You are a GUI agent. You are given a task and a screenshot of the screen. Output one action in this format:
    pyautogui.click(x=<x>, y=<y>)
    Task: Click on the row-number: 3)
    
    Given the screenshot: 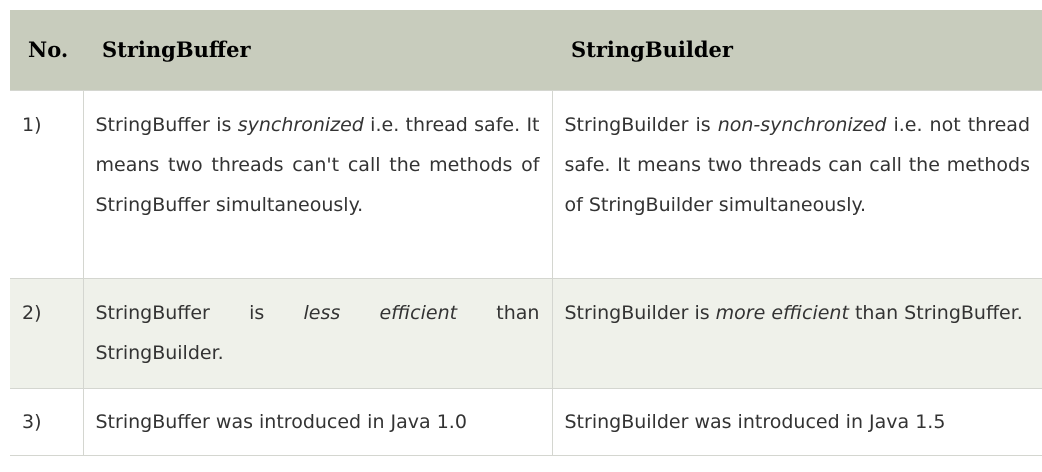 What is the action you would take?
    pyautogui.click(x=47, y=421)
    